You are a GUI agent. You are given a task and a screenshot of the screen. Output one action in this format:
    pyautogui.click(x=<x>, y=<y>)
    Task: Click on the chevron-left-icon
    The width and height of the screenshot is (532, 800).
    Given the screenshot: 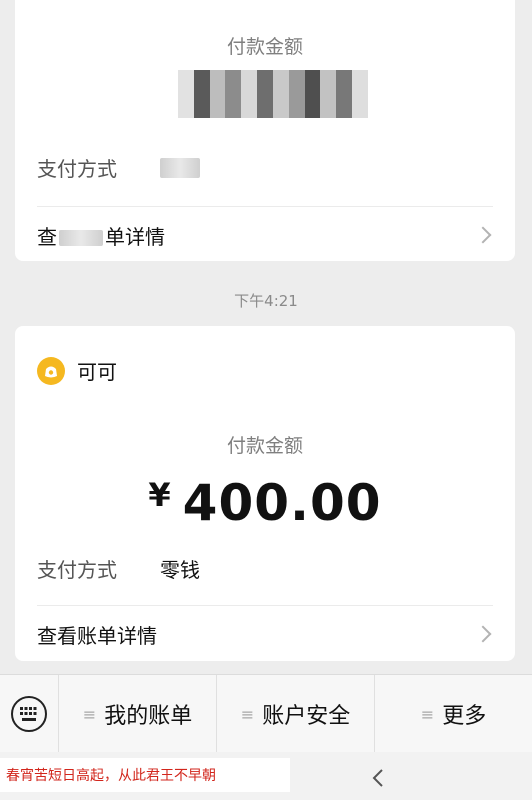 What is the action you would take?
    pyautogui.click(x=377, y=778)
    